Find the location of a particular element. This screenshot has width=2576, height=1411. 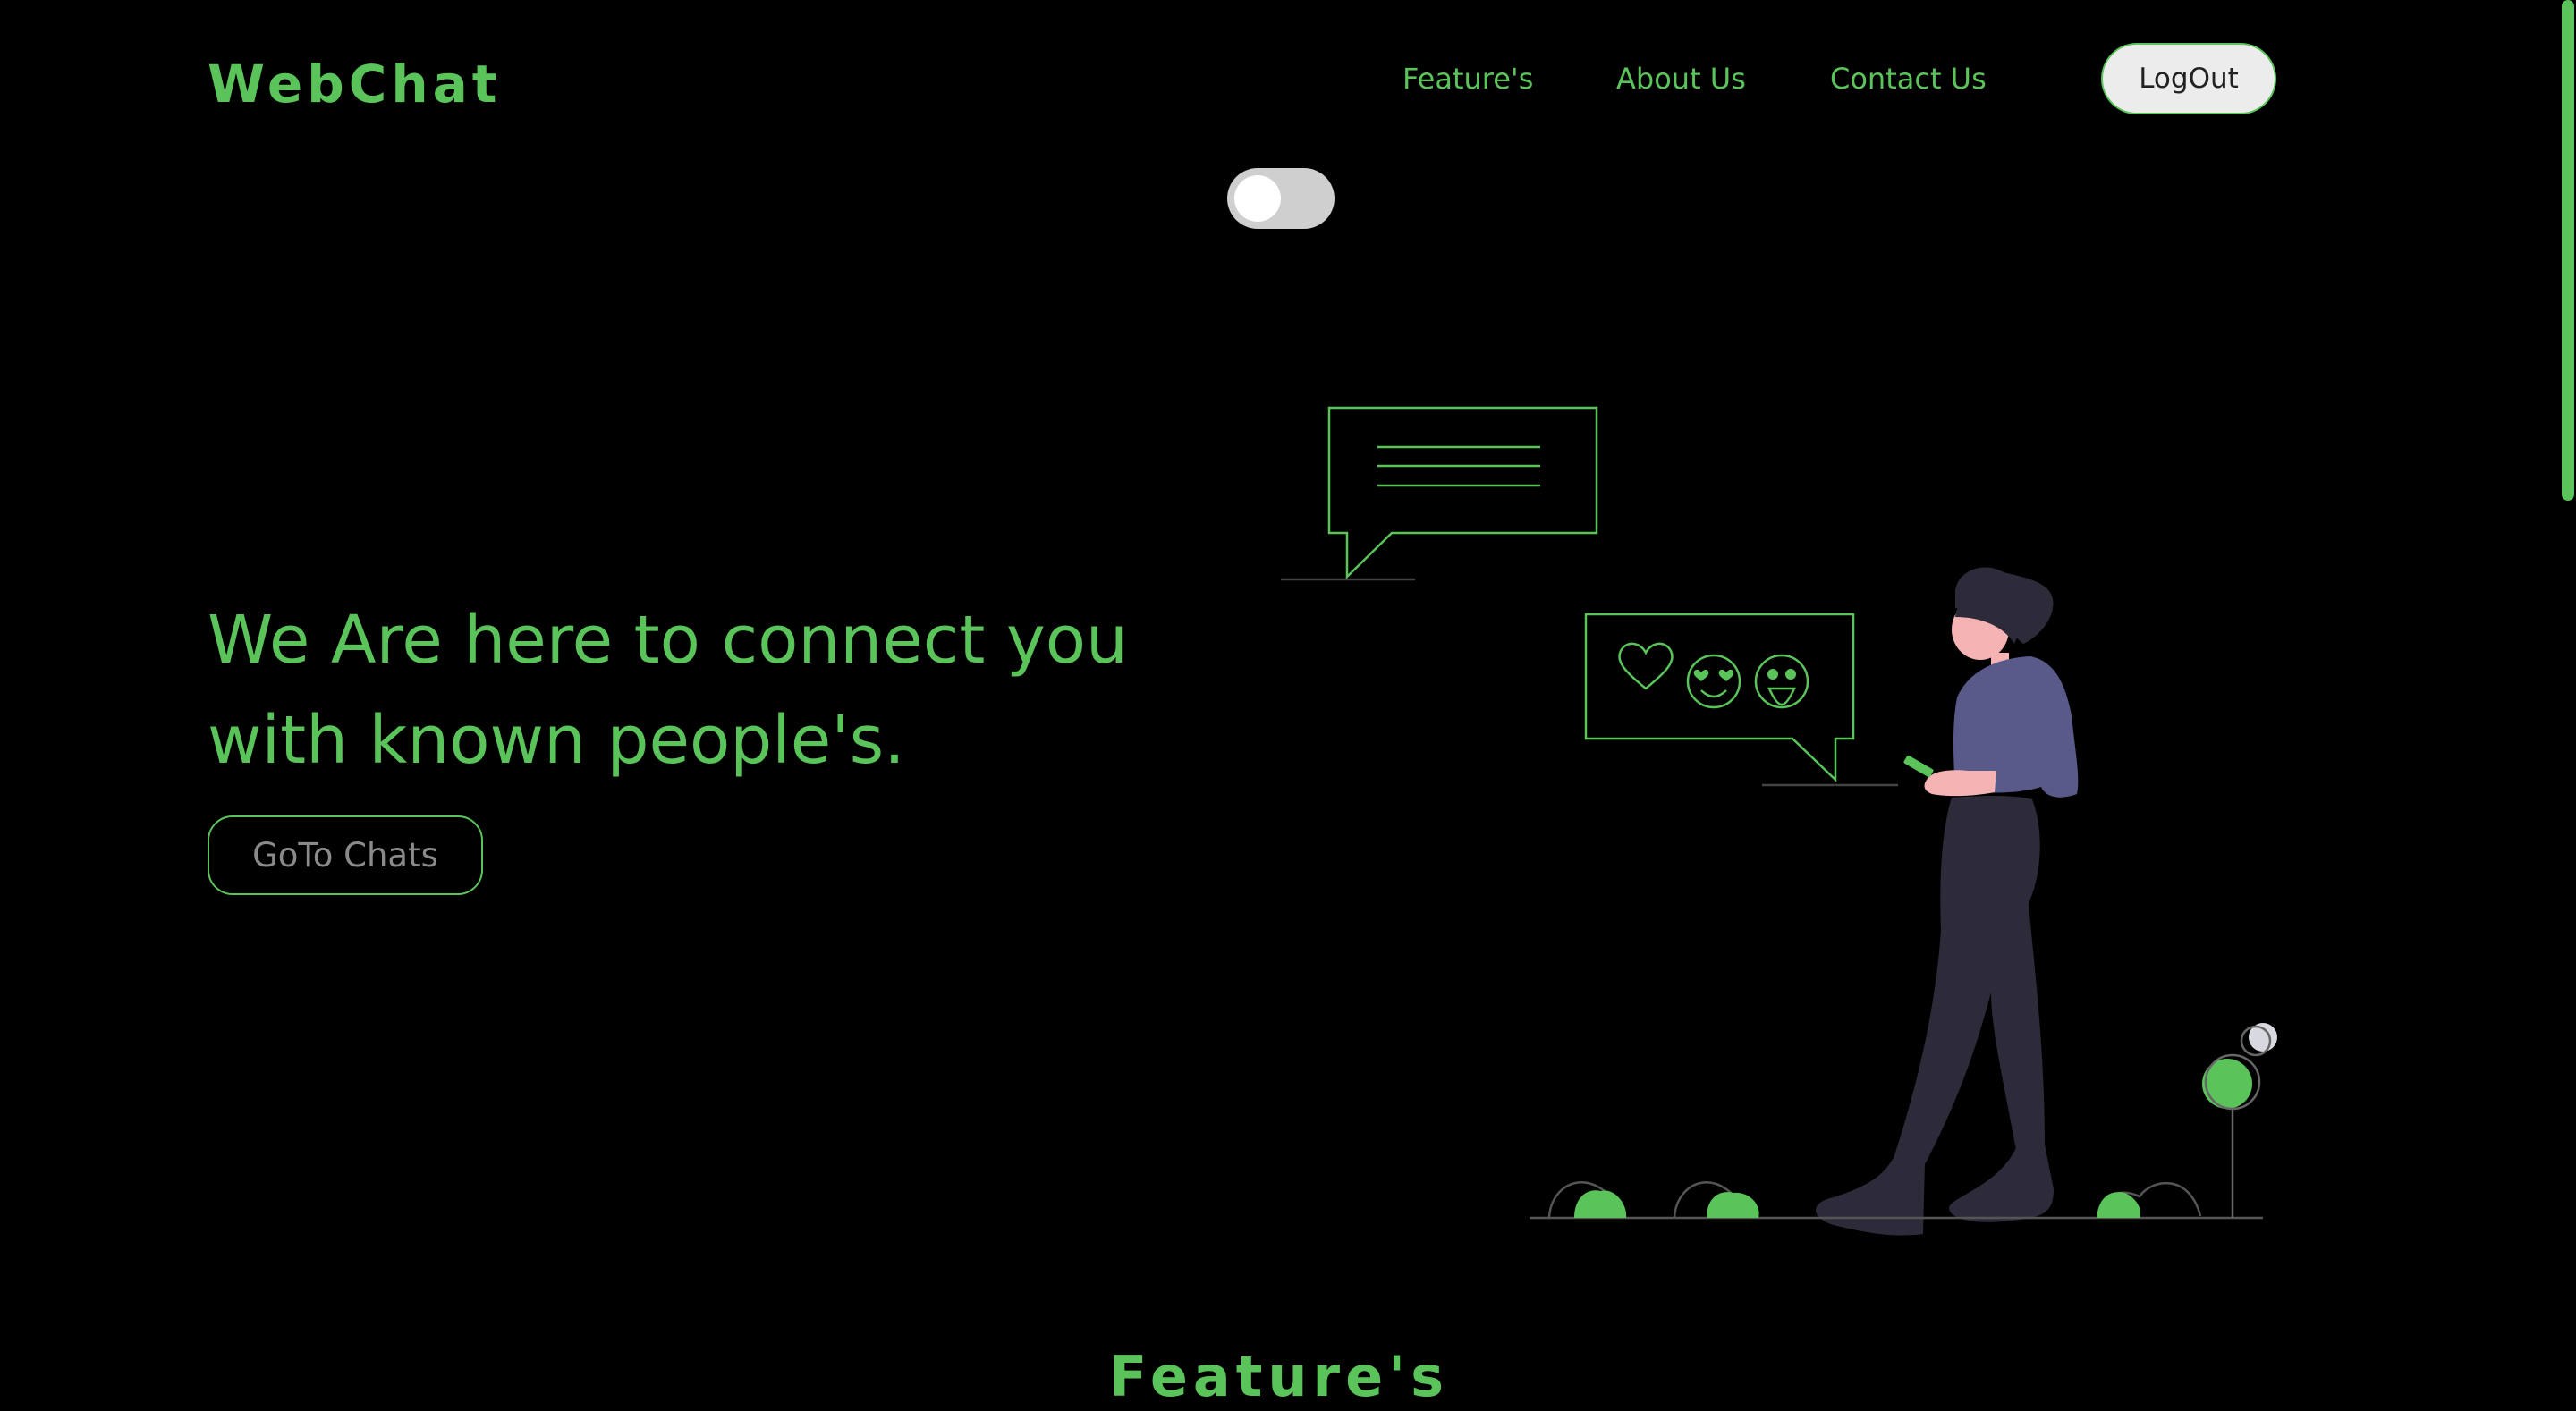

theme-toggle is located at coordinates (1281, 198).